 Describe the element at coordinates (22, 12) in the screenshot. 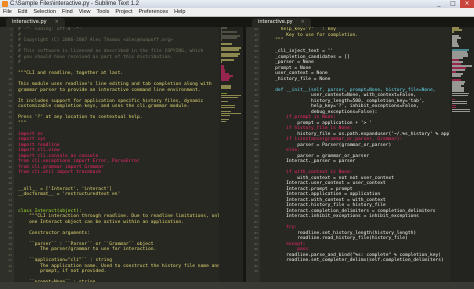

I see `menu-edit: Edit` at that location.